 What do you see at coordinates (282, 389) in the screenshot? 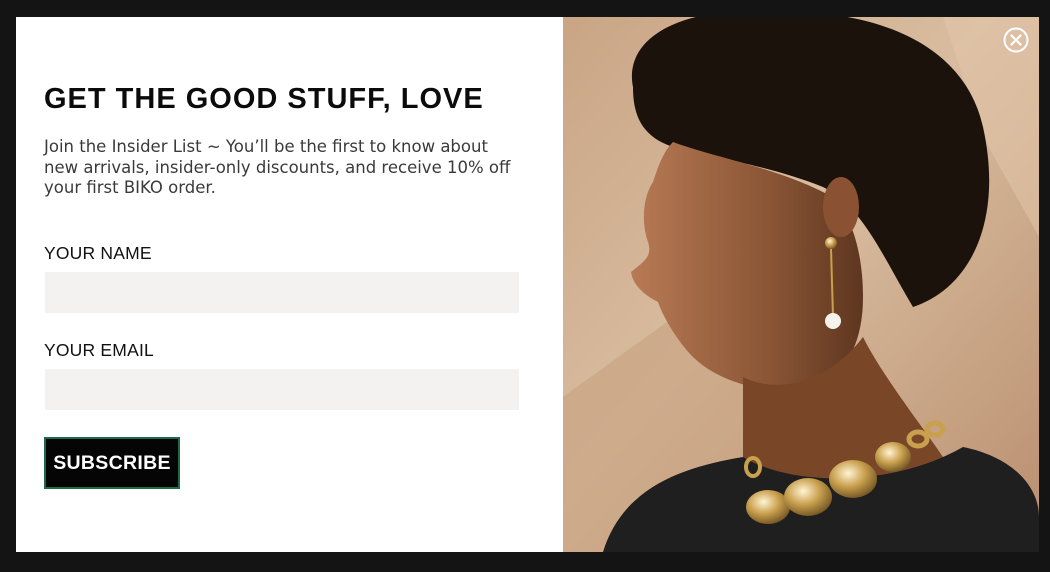
I see `email-input` at bounding box center [282, 389].